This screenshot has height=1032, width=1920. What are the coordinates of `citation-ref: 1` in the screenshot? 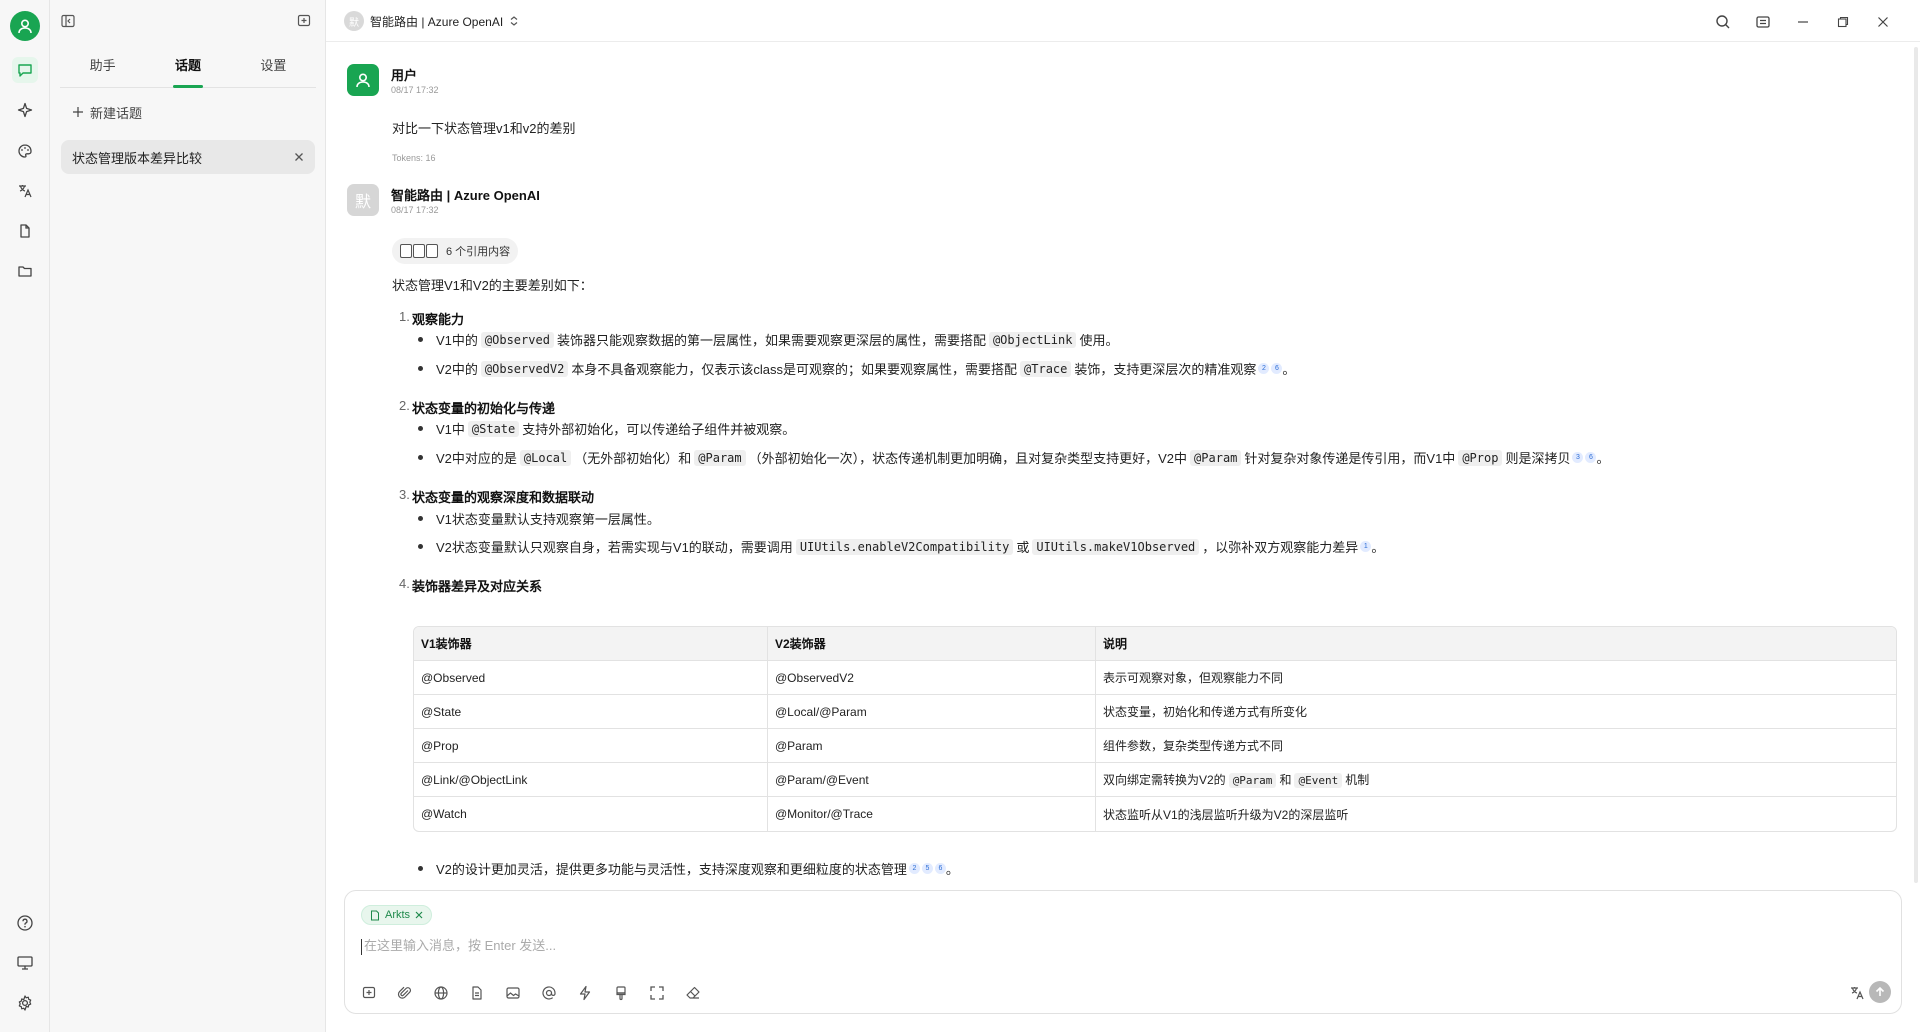 It's located at (1366, 546).